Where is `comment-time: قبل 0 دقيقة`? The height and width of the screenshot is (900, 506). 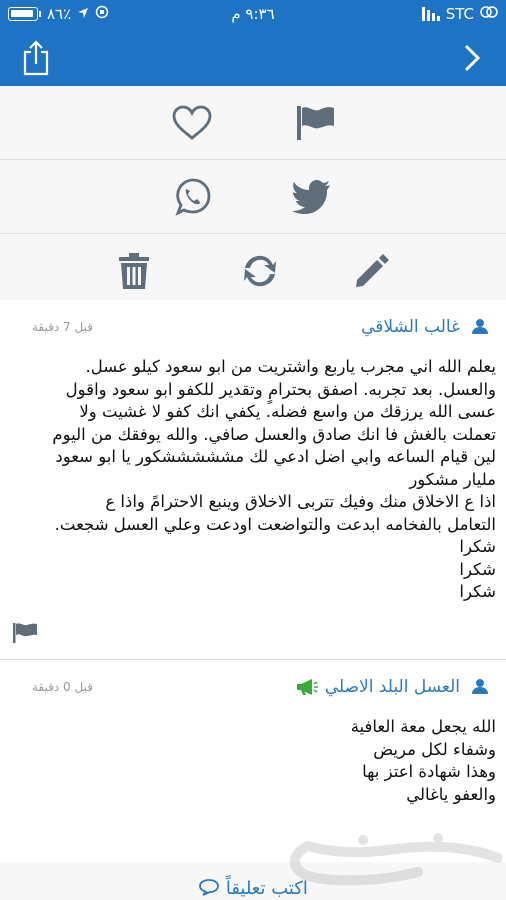
comment-time: قبل 0 دقيقة is located at coordinates (62, 687).